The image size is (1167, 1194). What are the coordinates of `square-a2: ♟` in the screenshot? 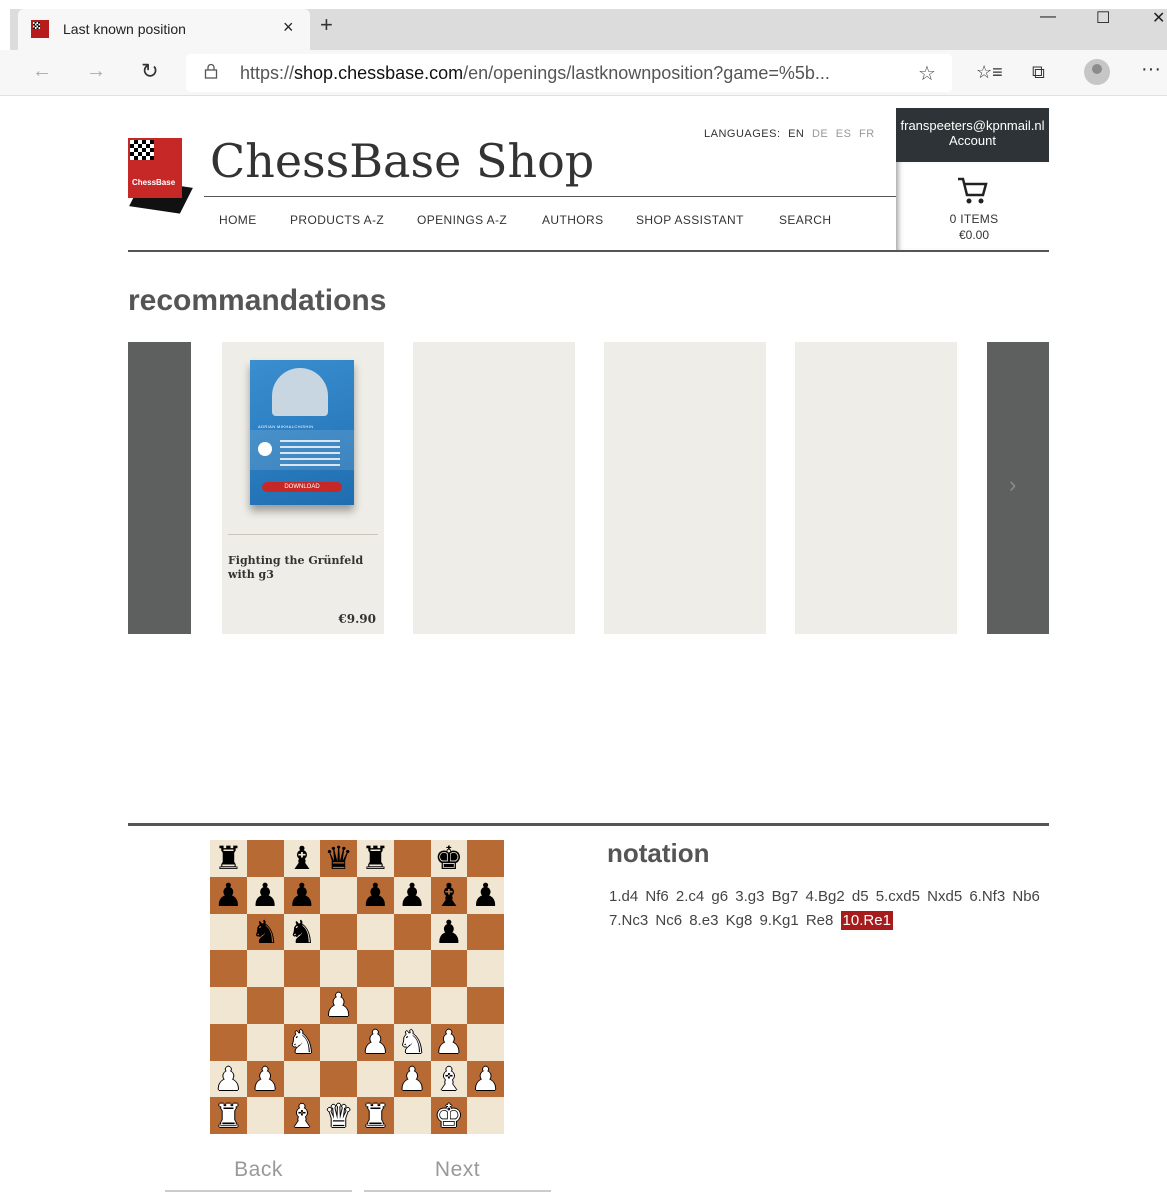 It's located at (228, 1079).